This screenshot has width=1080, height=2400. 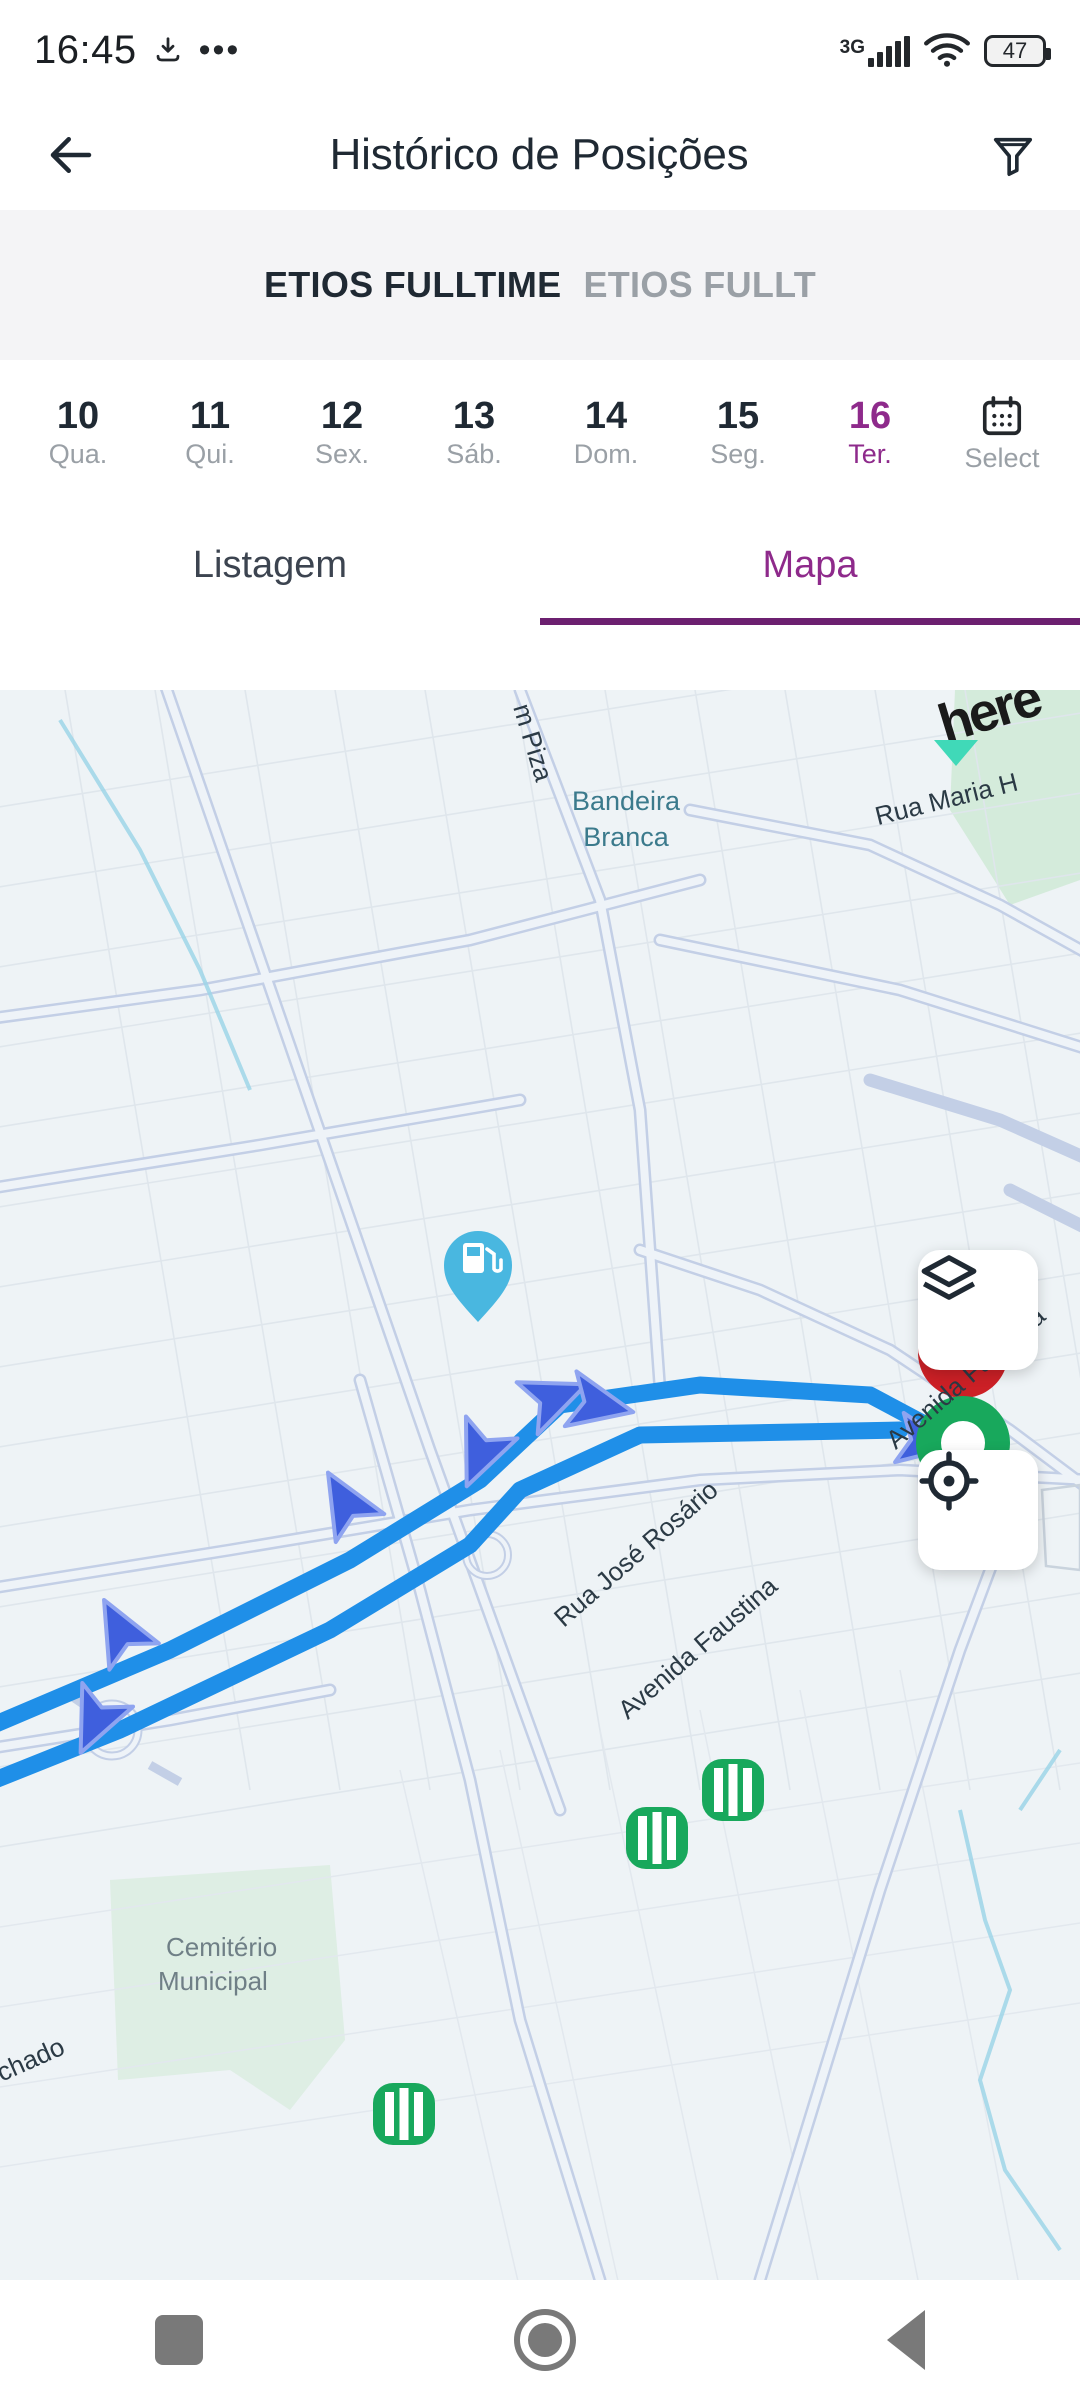 What do you see at coordinates (474, 454) in the screenshot?
I see `date-weekday: Sáb.` at bounding box center [474, 454].